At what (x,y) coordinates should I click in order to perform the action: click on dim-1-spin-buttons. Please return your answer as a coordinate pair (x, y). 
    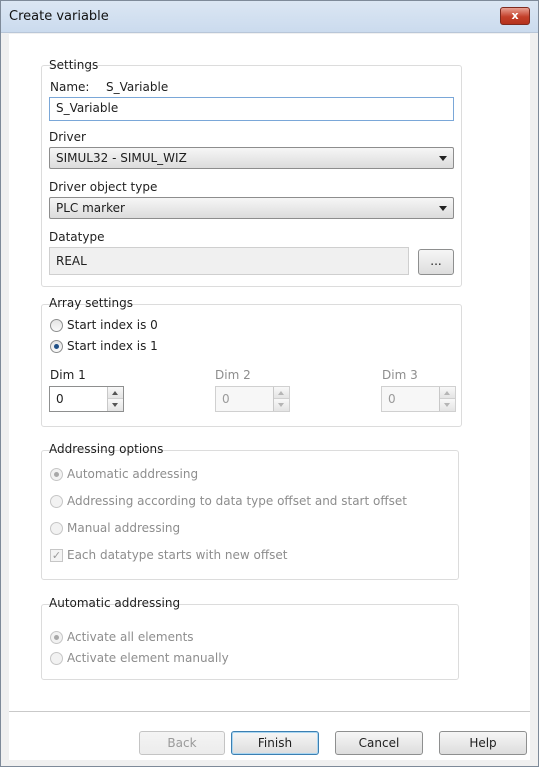
    Looking at the image, I should click on (115, 399).